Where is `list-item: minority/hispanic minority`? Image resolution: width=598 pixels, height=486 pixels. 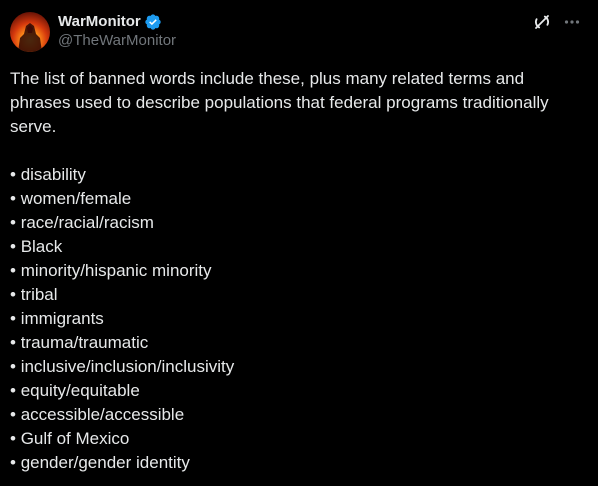
list-item: minority/hispanic minority is located at coordinates (293, 271).